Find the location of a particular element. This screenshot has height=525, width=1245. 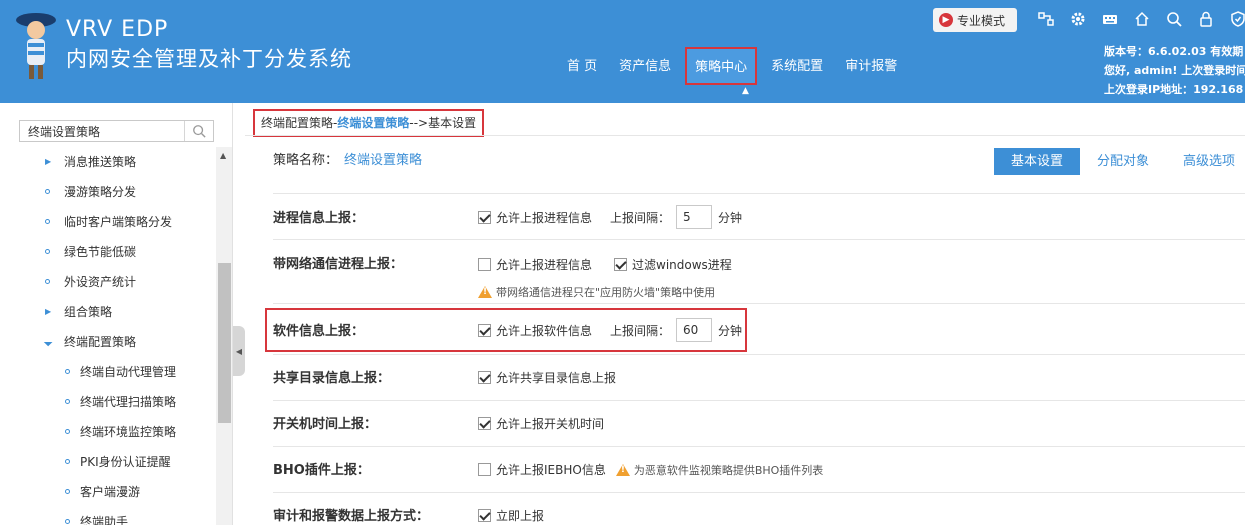

scrollbar-thumb is located at coordinates (224, 343).